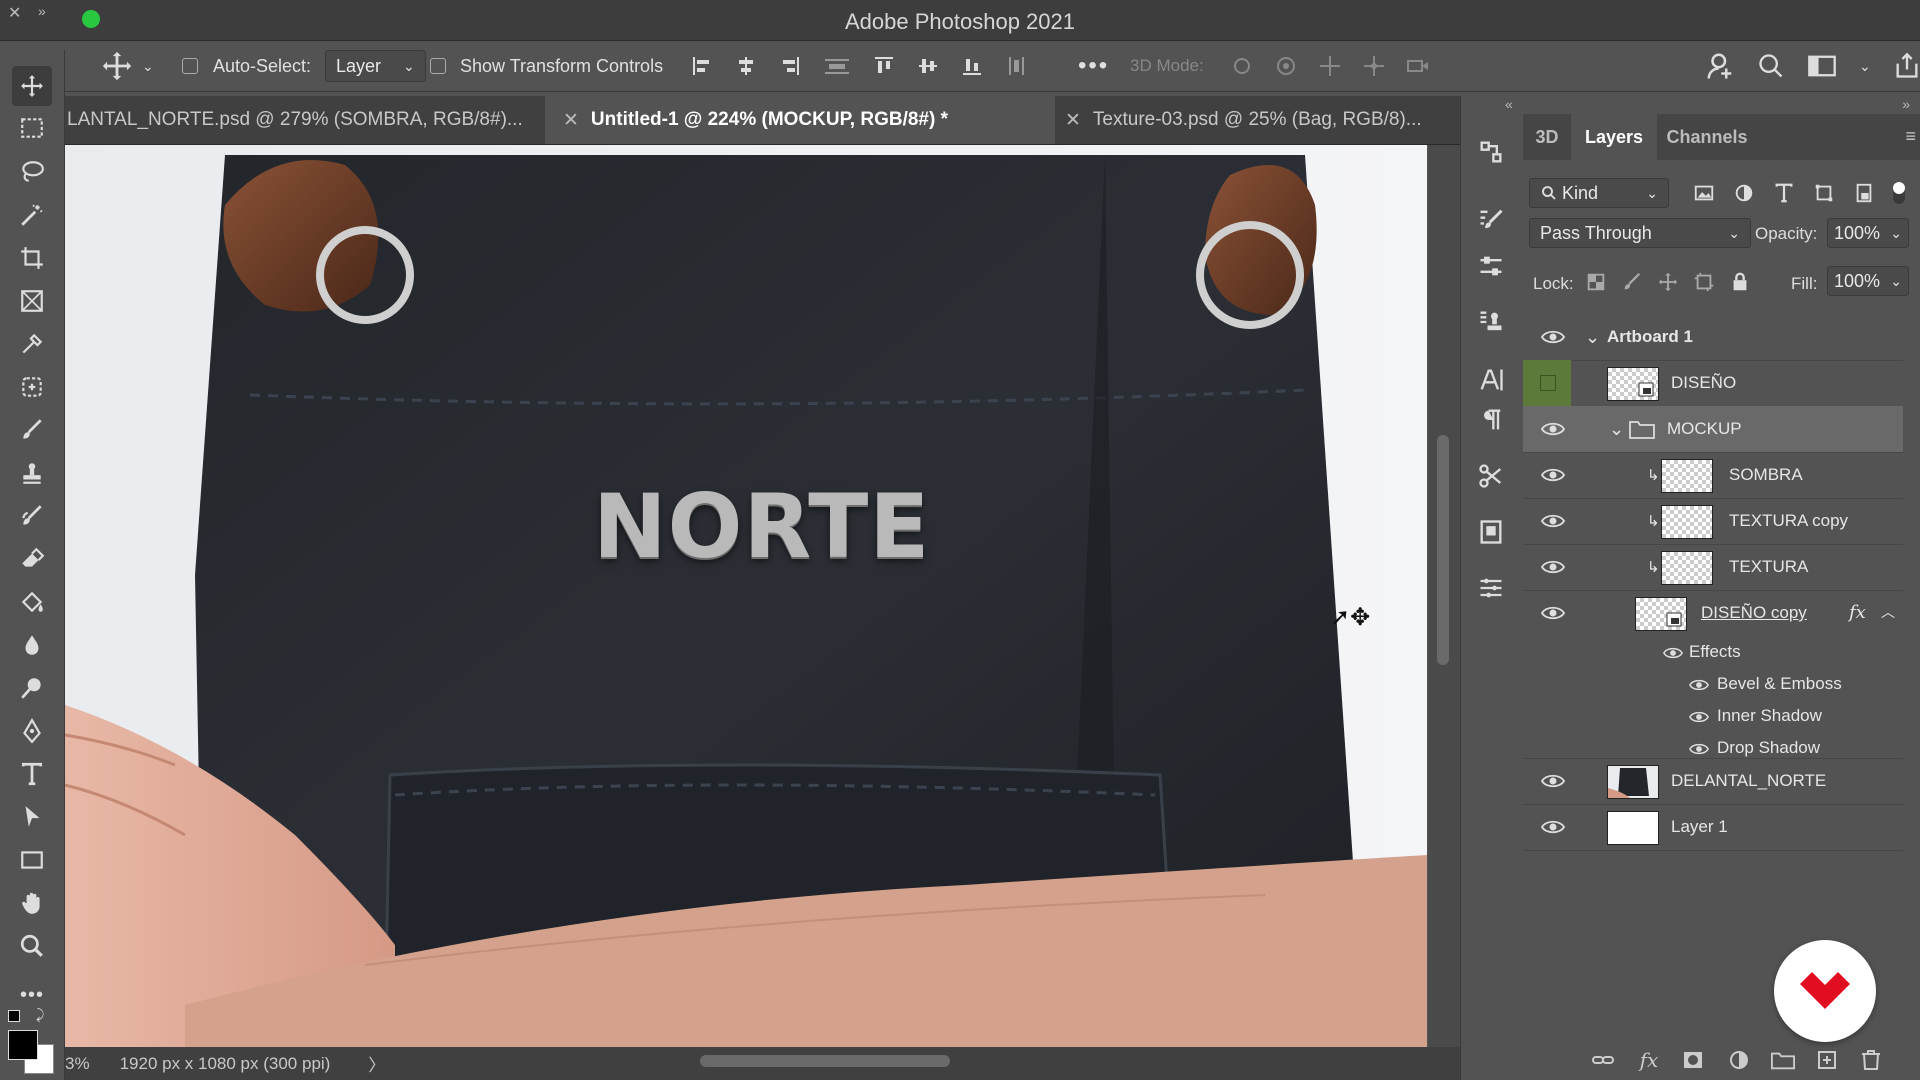 Image resolution: width=1920 pixels, height=1080 pixels. I want to click on adjustment-filter-icon, so click(1744, 193).